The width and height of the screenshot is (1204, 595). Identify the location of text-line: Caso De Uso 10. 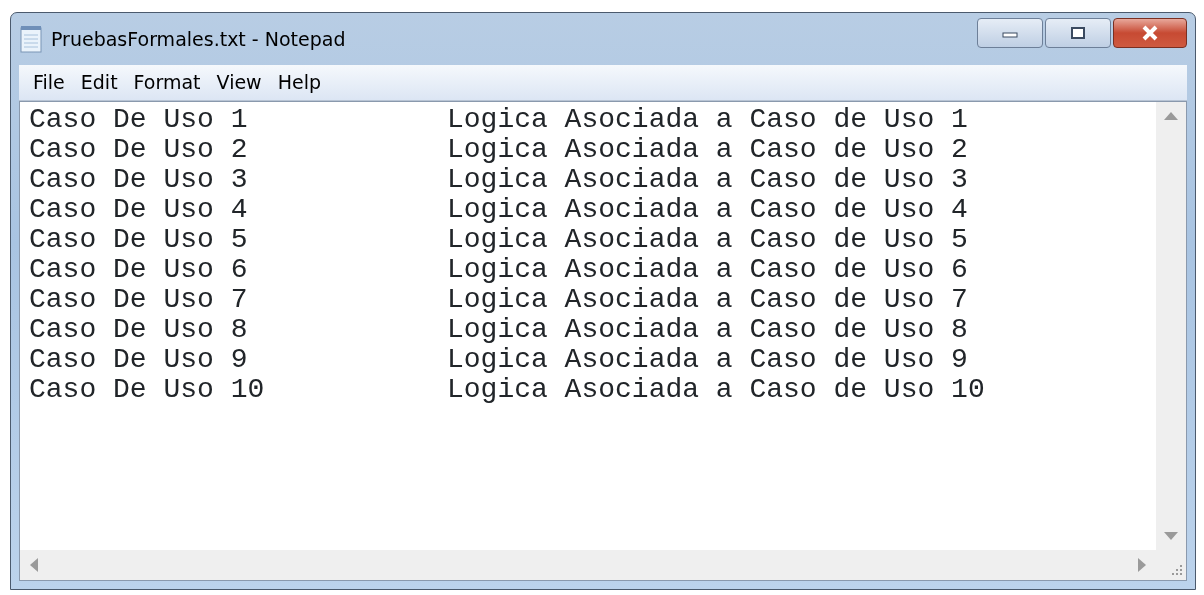
(147, 390).